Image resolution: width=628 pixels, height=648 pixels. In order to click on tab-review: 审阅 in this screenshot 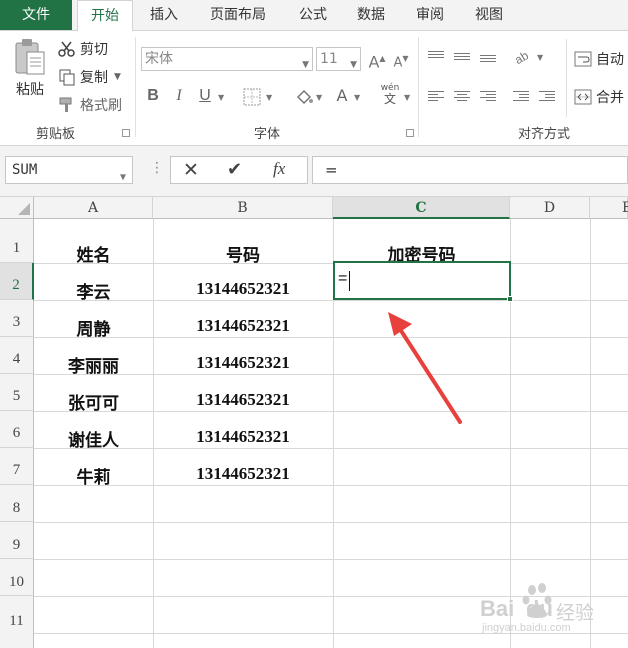, I will do `click(430, 15)`.